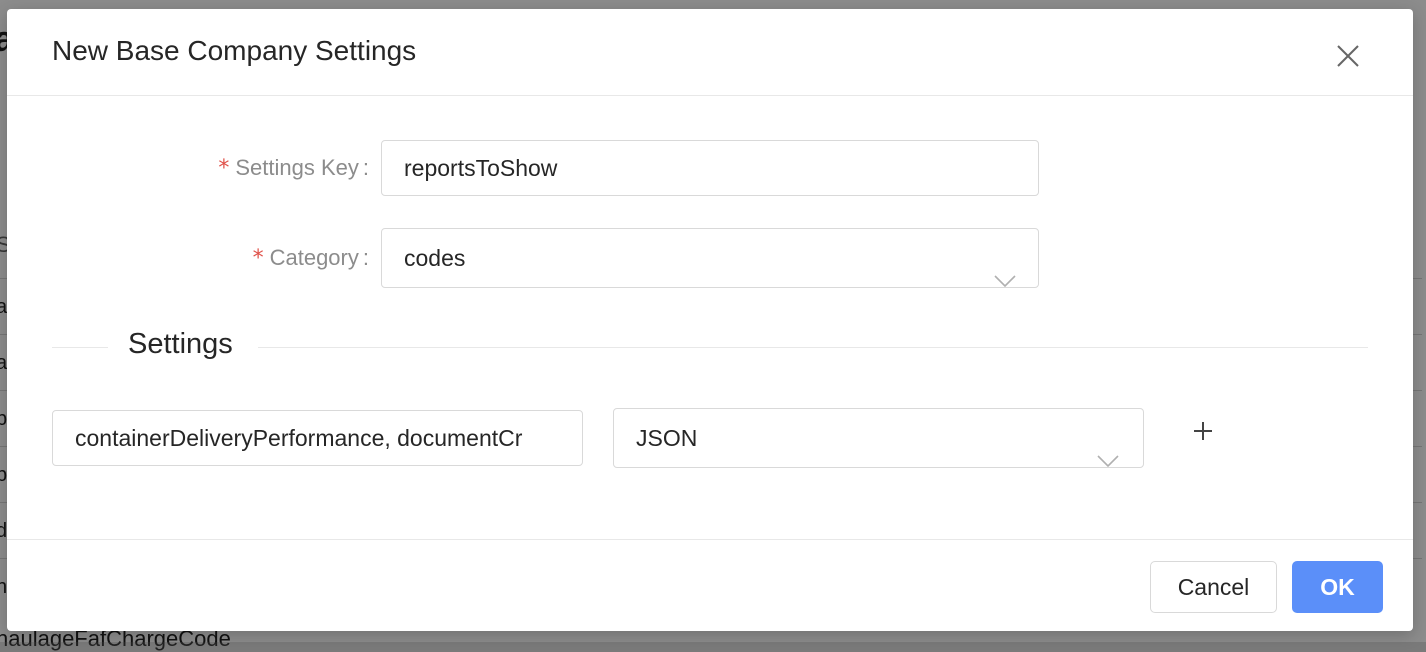  I want to click on setting-type-value: JSON, so click(667, 438).